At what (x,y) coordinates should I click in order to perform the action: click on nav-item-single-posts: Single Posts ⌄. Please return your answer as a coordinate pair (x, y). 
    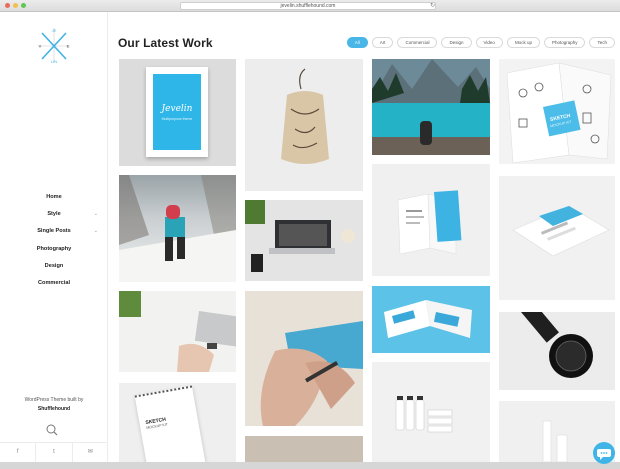
    Looking at the image, I should click on (54, 231).